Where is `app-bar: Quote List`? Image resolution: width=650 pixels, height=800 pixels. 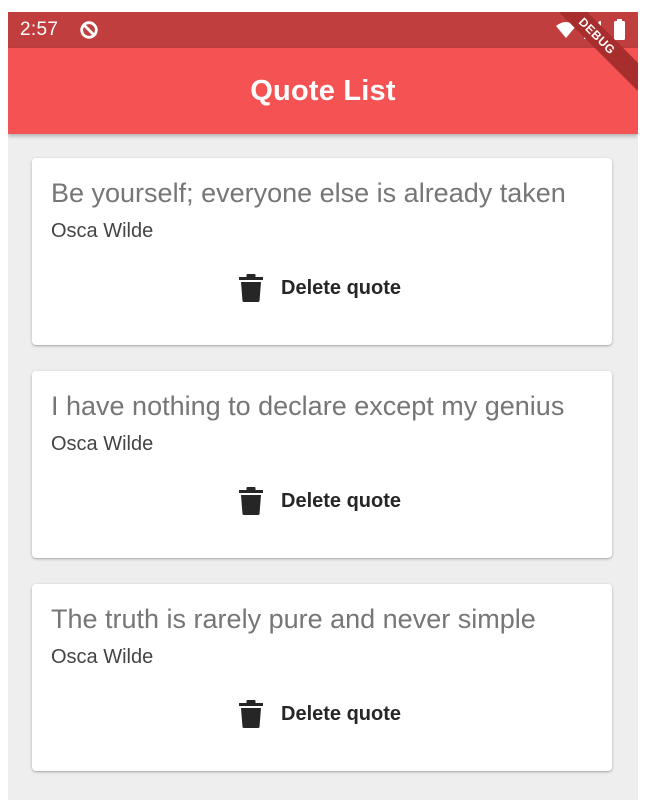
app-bar: Quote List is located at coordinates (323, 91).